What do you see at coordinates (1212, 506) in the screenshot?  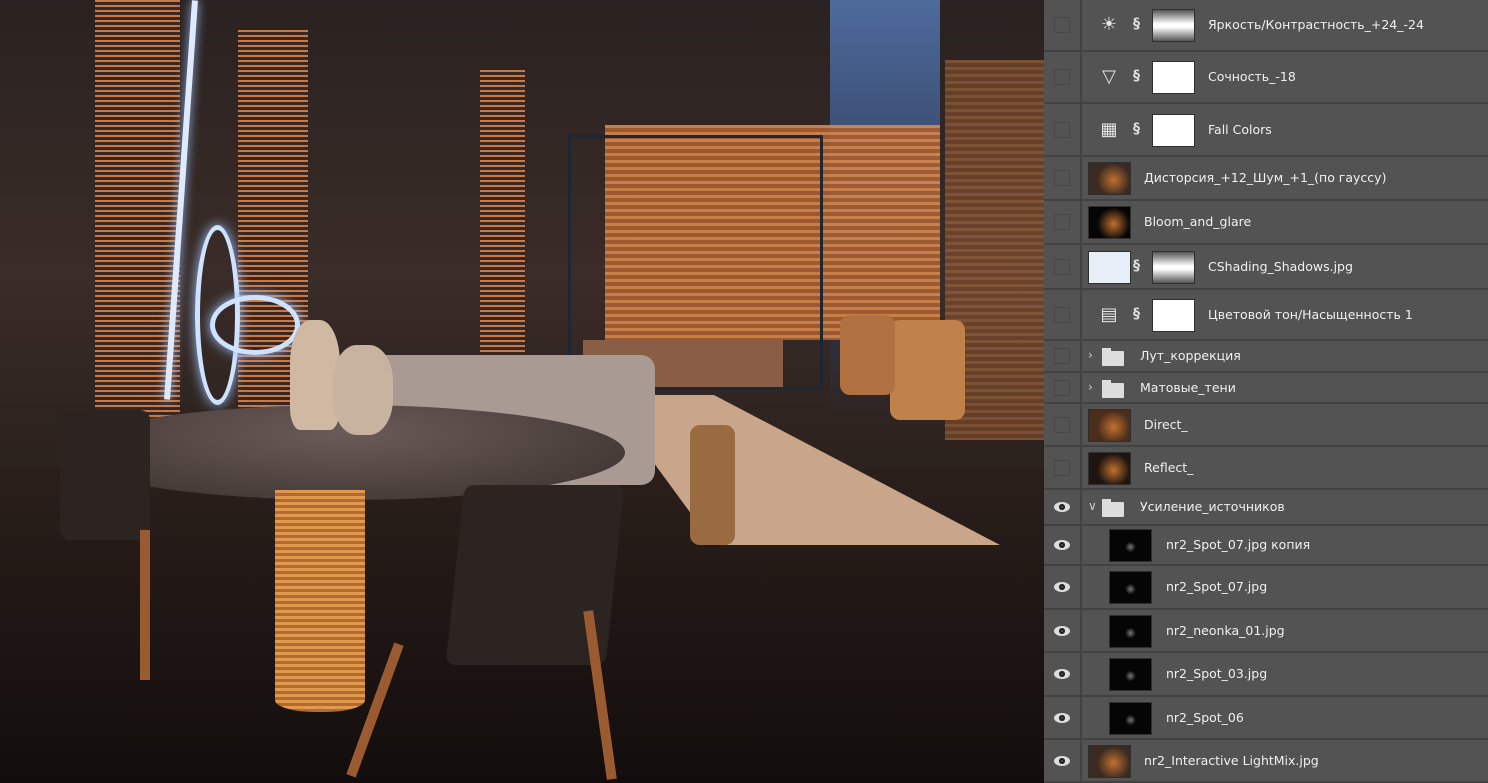 I see `layer-name: Усиление_источников` at bounding box center [1212, 506].